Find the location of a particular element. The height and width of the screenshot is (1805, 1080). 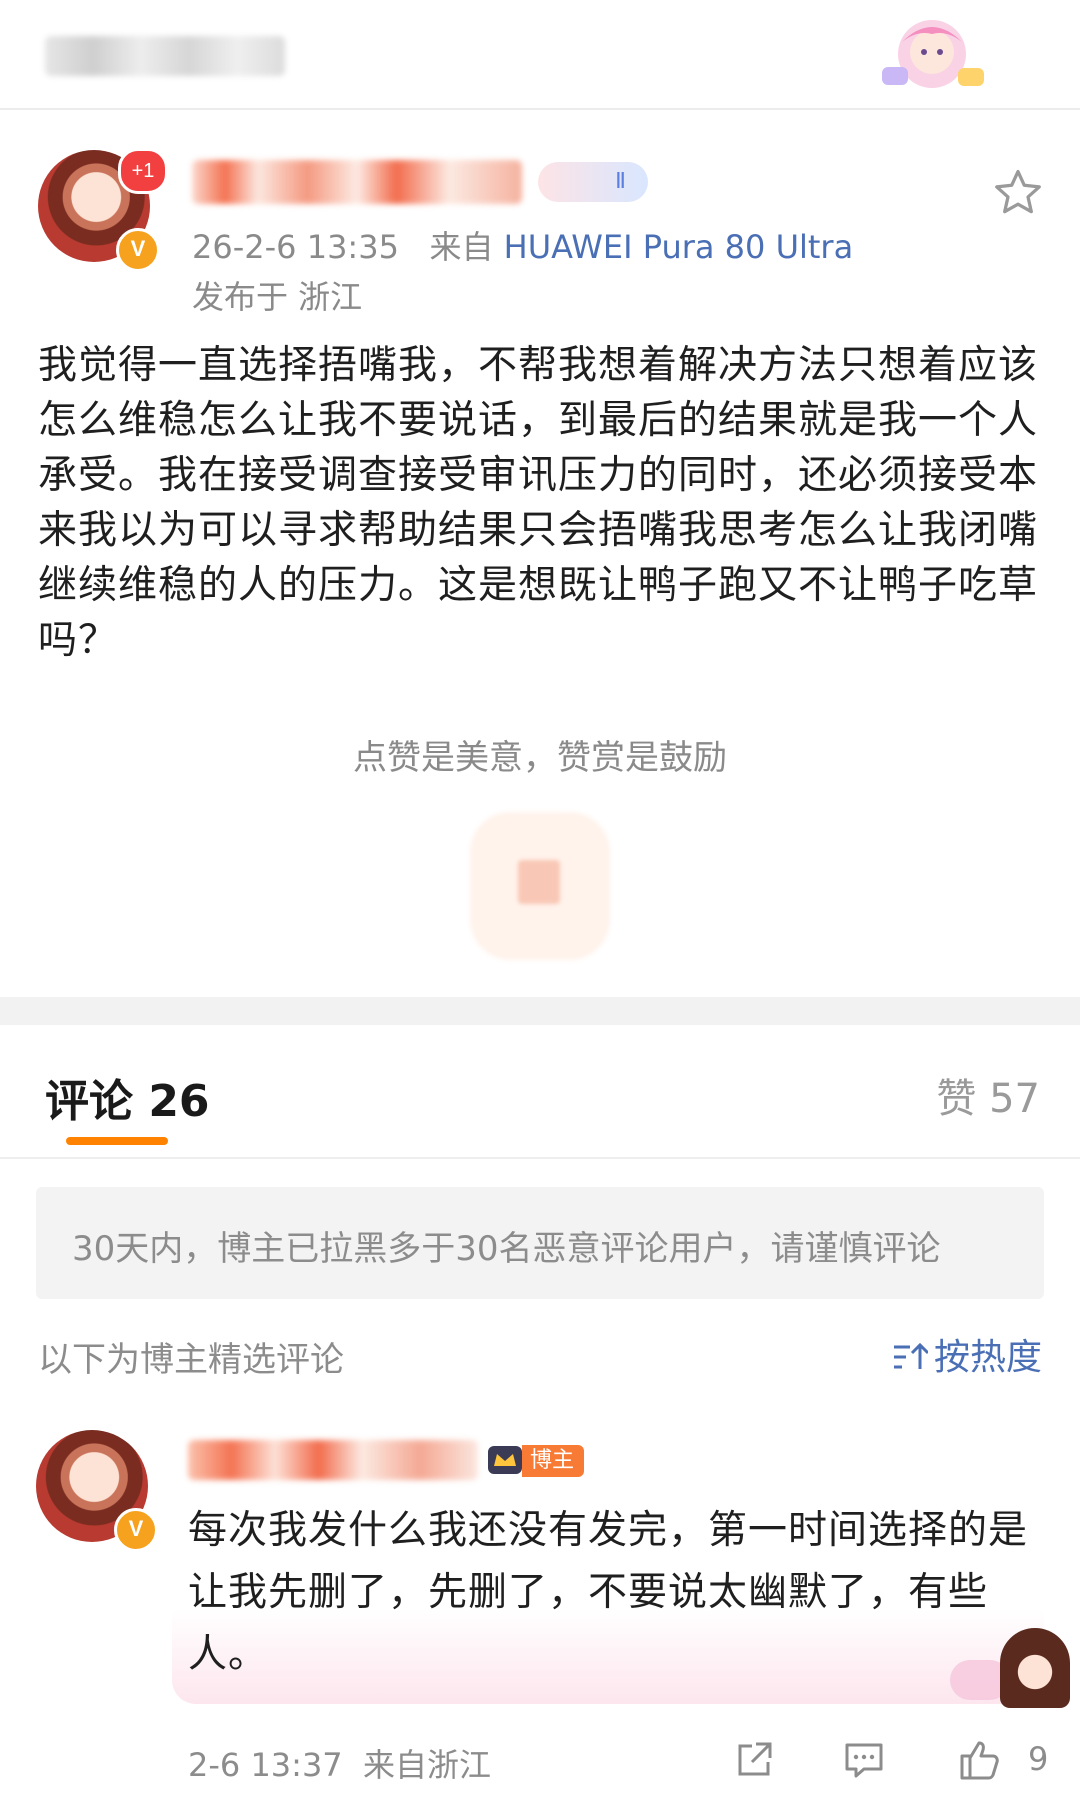

like-icon is located at coordinates (980, 1760).